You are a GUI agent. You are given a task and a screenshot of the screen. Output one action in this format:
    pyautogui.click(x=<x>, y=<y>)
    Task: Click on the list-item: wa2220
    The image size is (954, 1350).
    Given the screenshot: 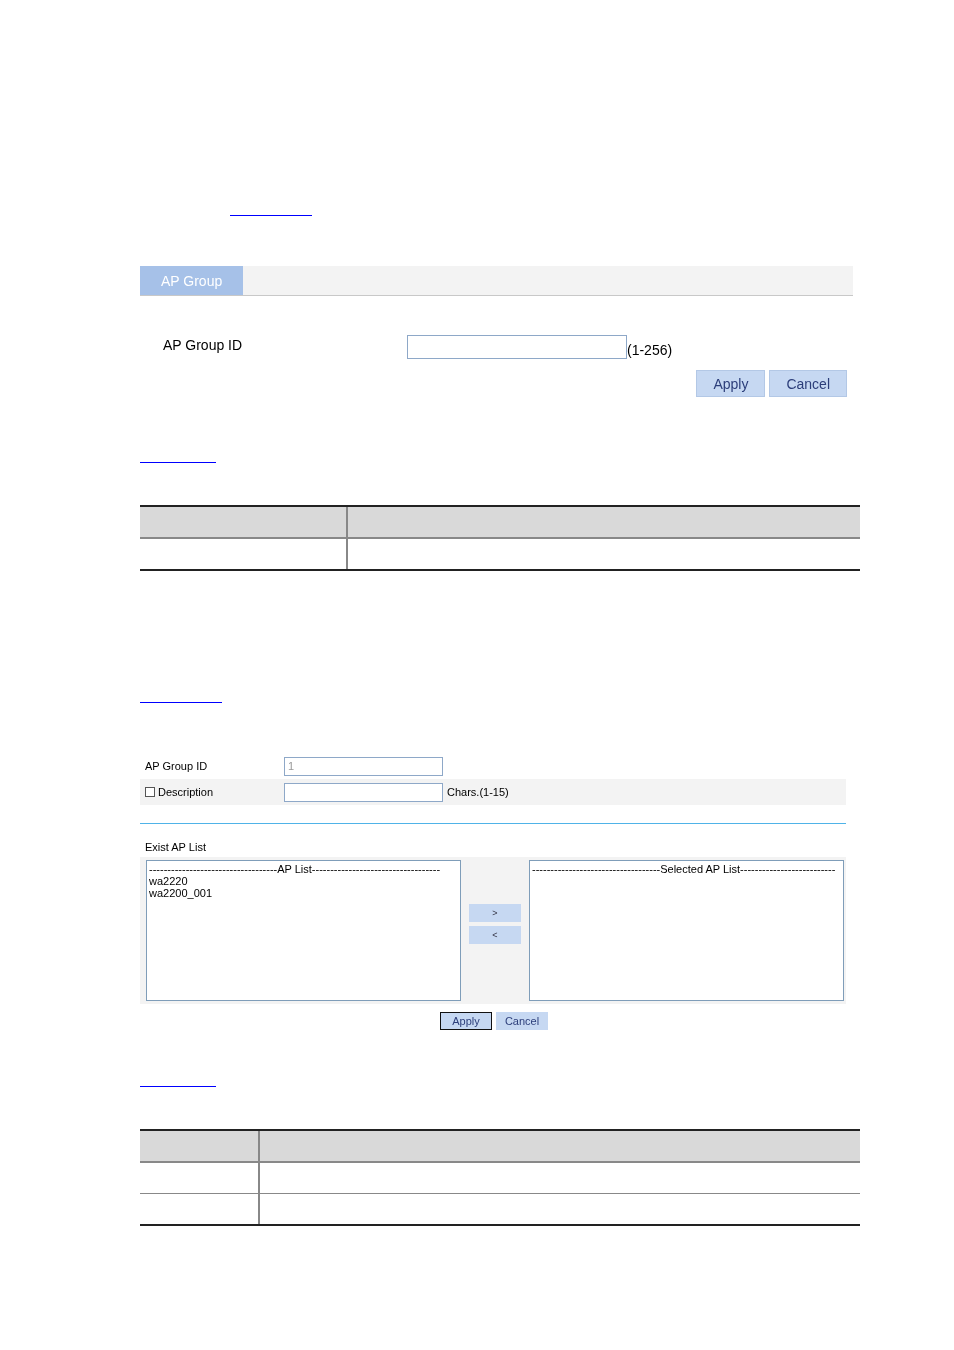 What is the action you would take?
    pyautogui.click(x=303, y=881)
    